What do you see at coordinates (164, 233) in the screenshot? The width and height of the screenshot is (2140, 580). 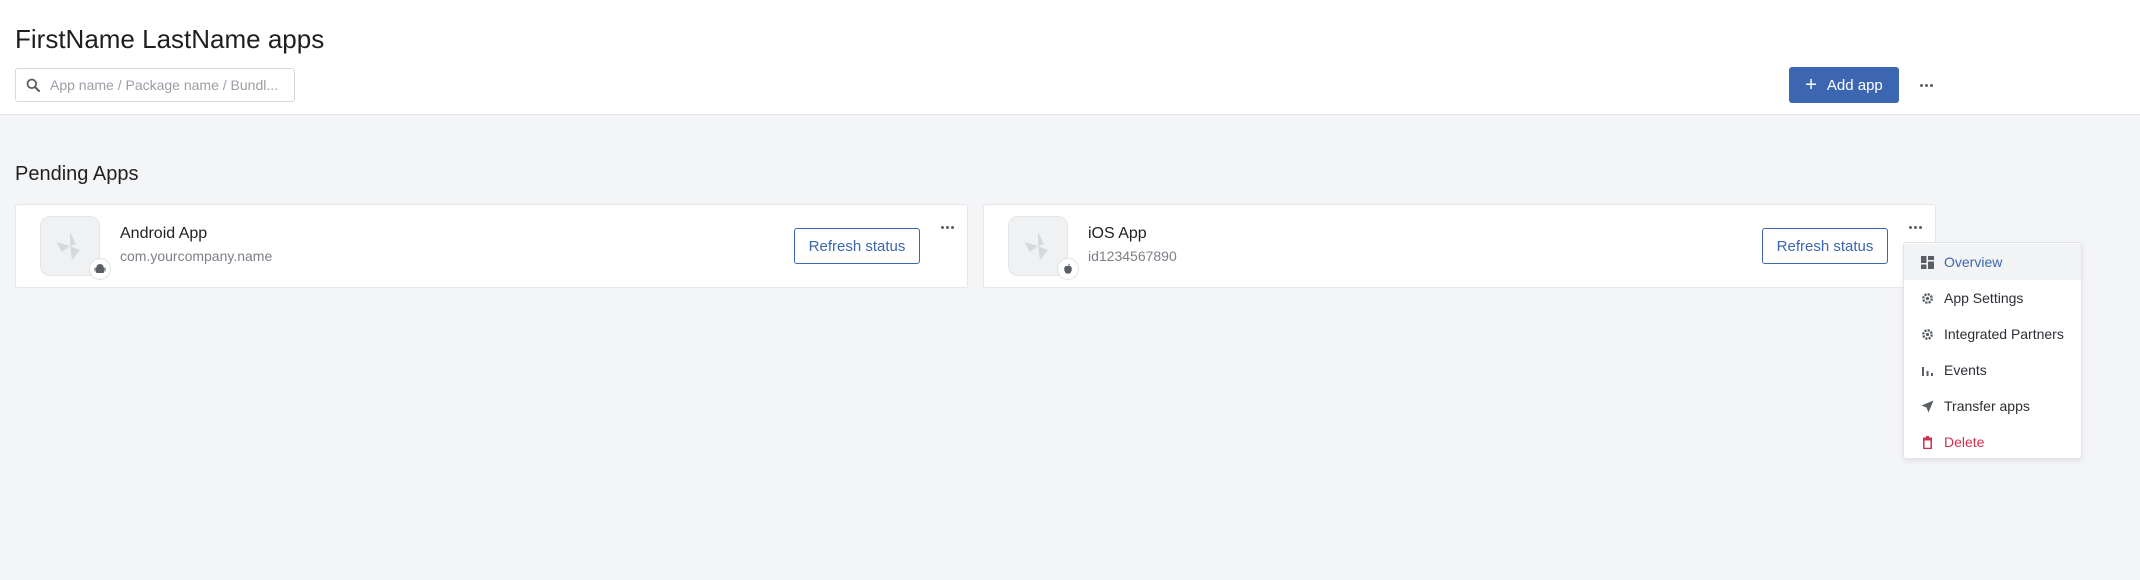 I see `app-name: Android App` at bounding box center [164, 233].